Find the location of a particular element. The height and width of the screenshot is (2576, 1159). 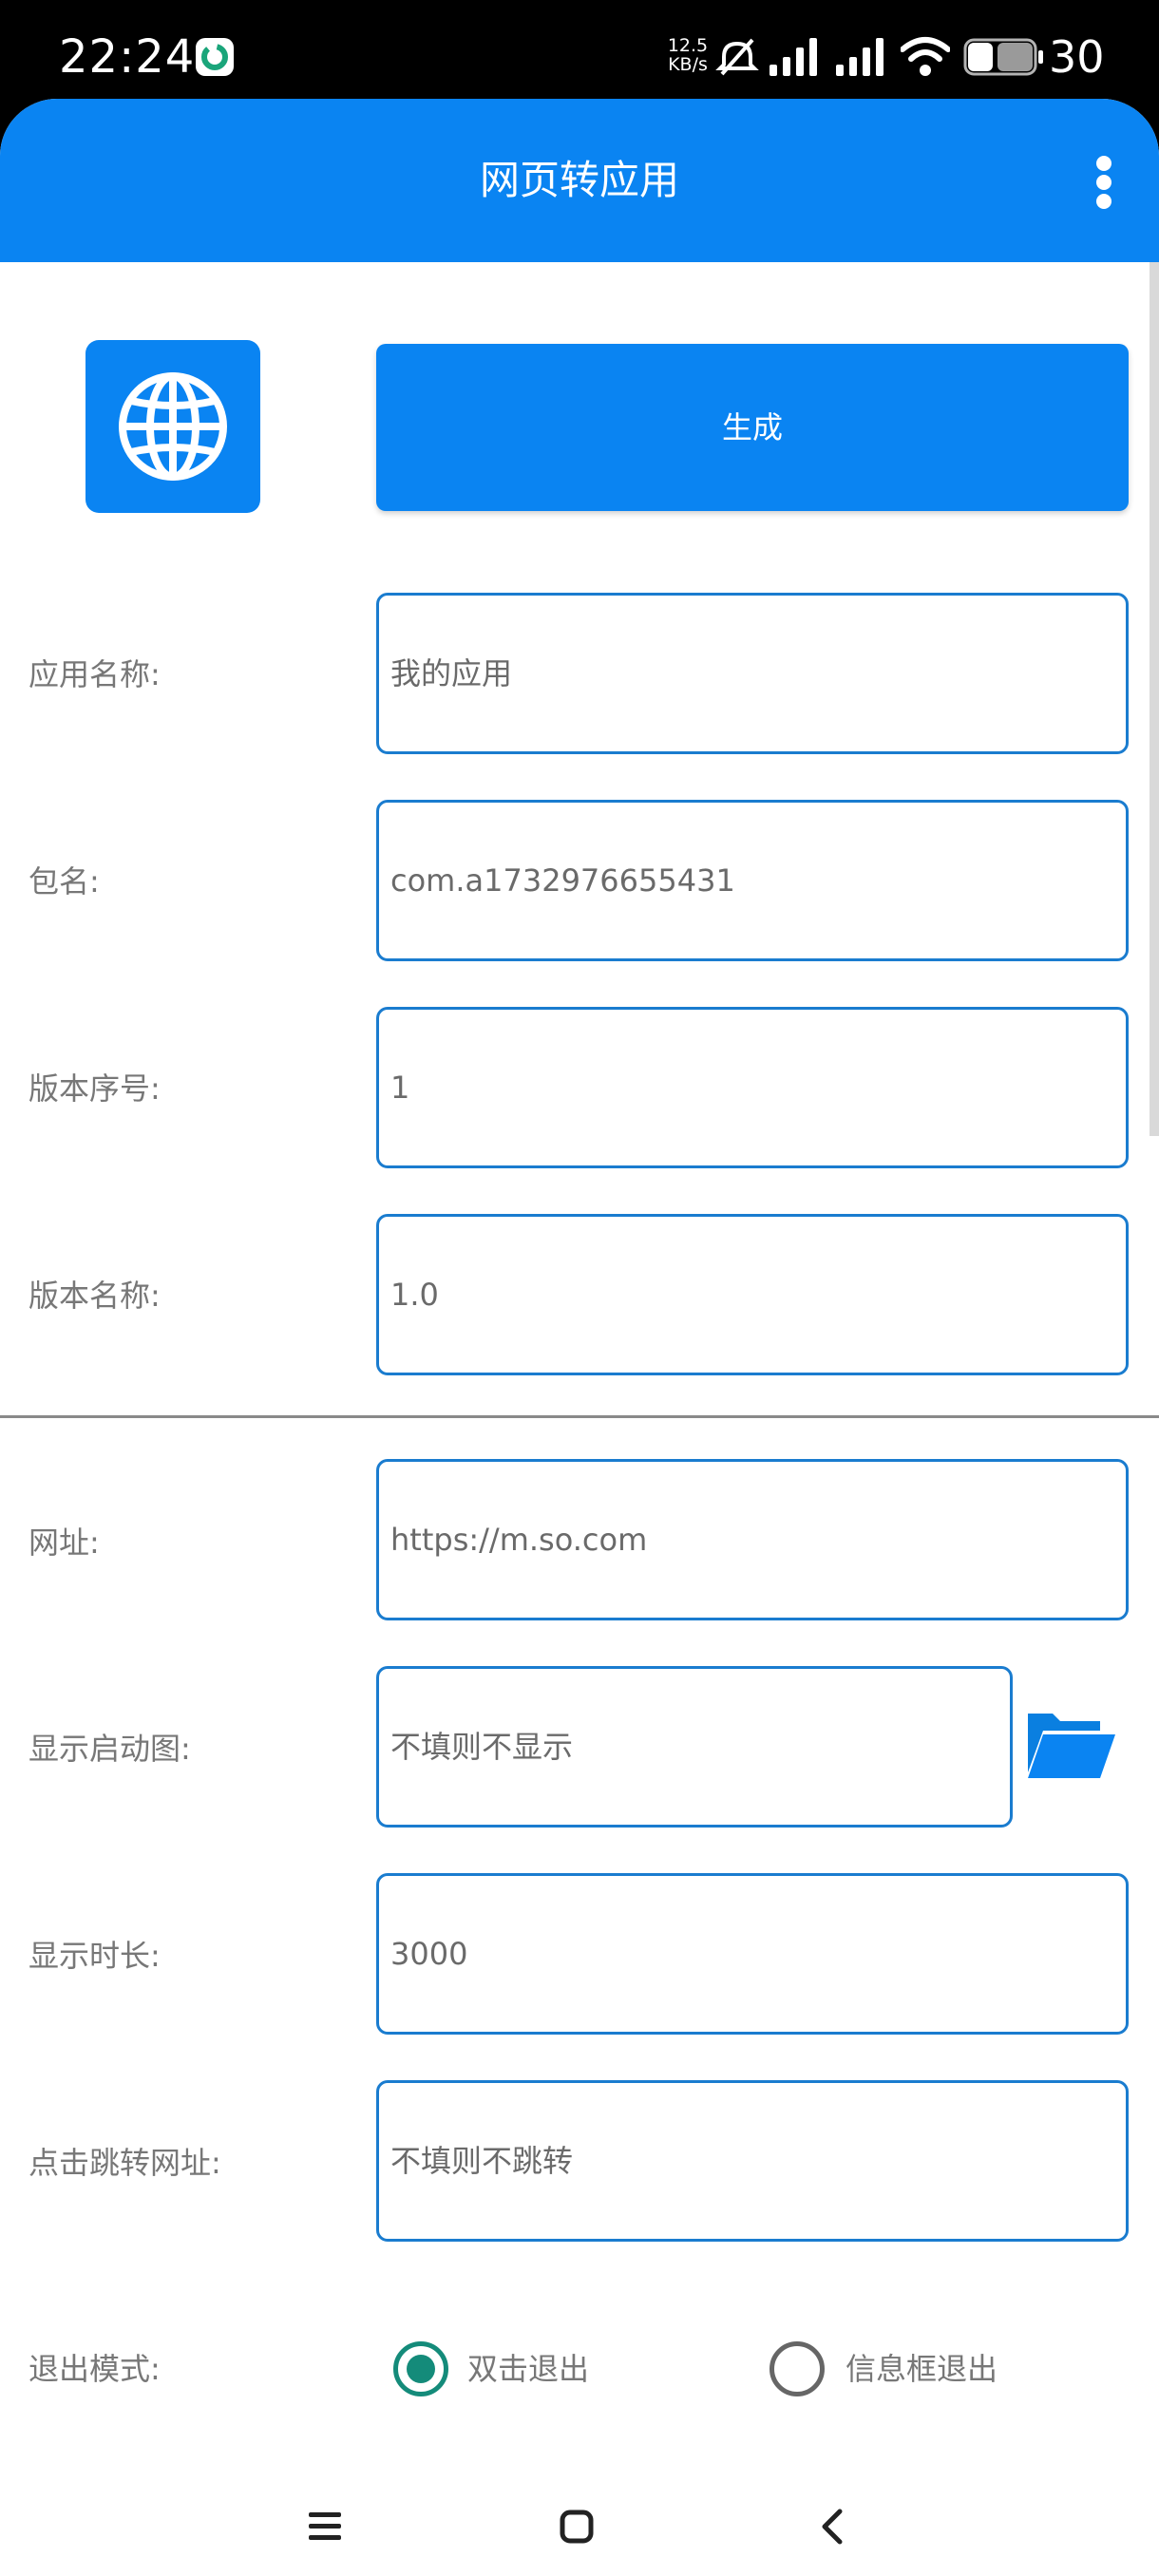

exit-dialog-label: 信息框退出 is located at coordinates (922, 2369).